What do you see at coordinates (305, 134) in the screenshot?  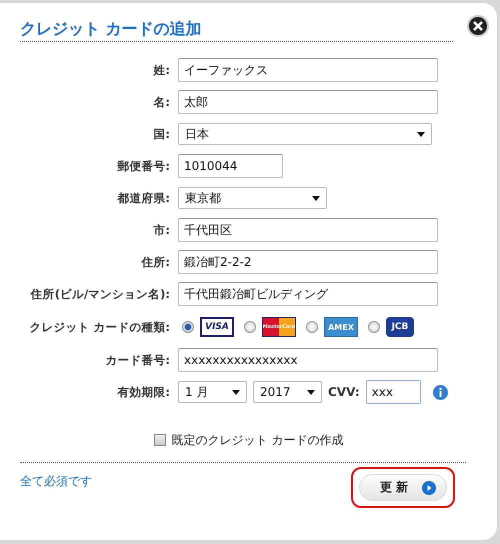 I see `dropdown: 日本` at bounding box center [305, 134].